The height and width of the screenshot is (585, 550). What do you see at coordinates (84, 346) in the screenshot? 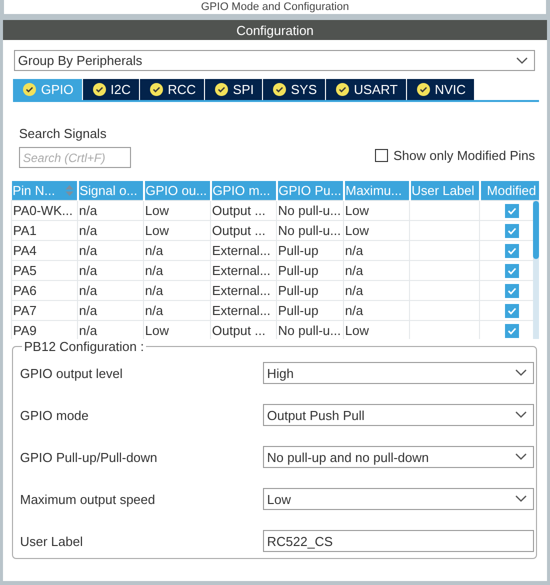
I see `config-title: PB12 Configuration :` at bounding box center [84, 346].